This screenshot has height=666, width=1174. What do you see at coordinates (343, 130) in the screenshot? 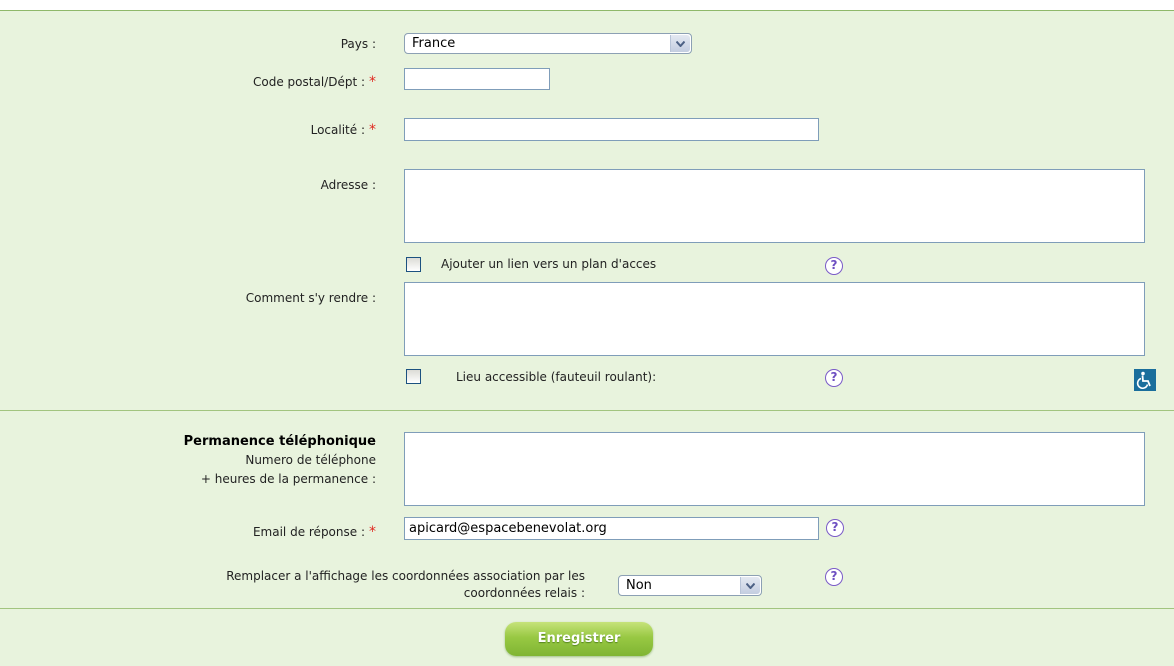
I see `localite-label: Localité : *` at bounding box center [343, 130].